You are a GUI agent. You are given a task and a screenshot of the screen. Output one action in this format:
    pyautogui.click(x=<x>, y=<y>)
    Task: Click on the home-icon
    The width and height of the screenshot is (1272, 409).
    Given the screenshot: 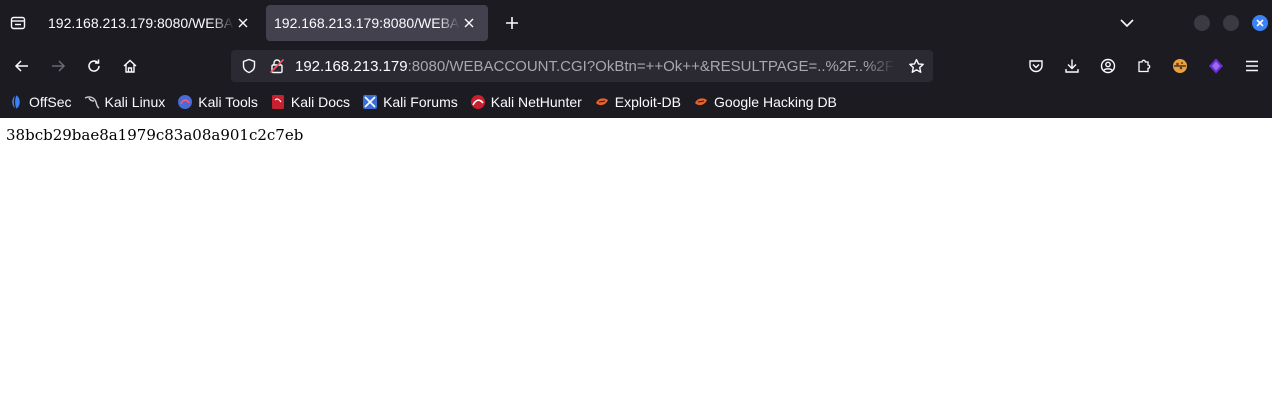 What is the action you would take?
    pyautogui.click(x=130, y=66)
    